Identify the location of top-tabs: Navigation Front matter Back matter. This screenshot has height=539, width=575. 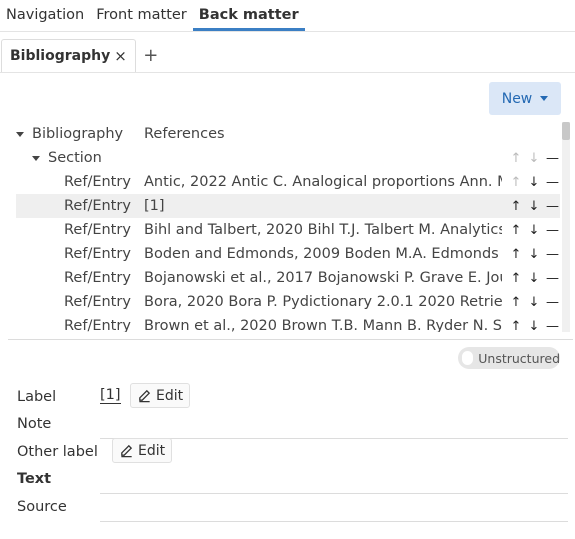
(287, 16).